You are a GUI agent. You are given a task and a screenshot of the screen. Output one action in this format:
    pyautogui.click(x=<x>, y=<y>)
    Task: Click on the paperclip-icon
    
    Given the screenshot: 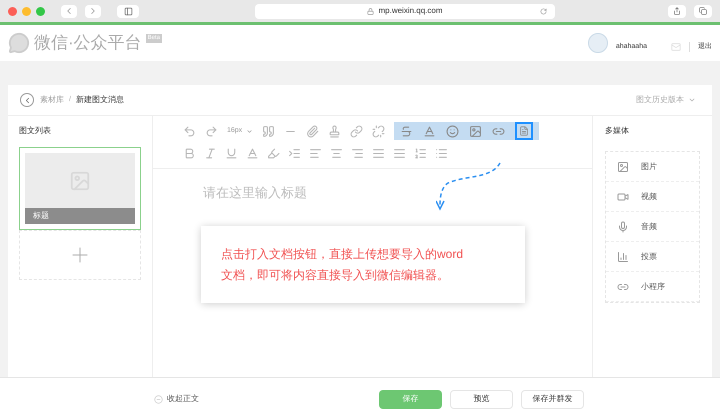 What is the action you would take?
    pyautogui.click(x=313, y=131)
    